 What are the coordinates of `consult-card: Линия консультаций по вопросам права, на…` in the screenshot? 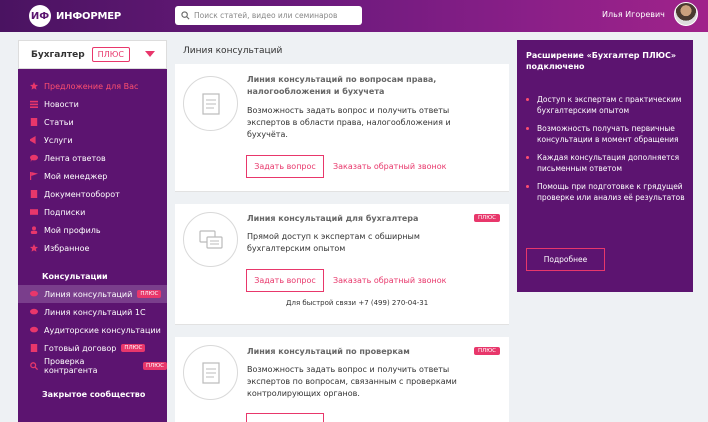 It's located at (342, 128).